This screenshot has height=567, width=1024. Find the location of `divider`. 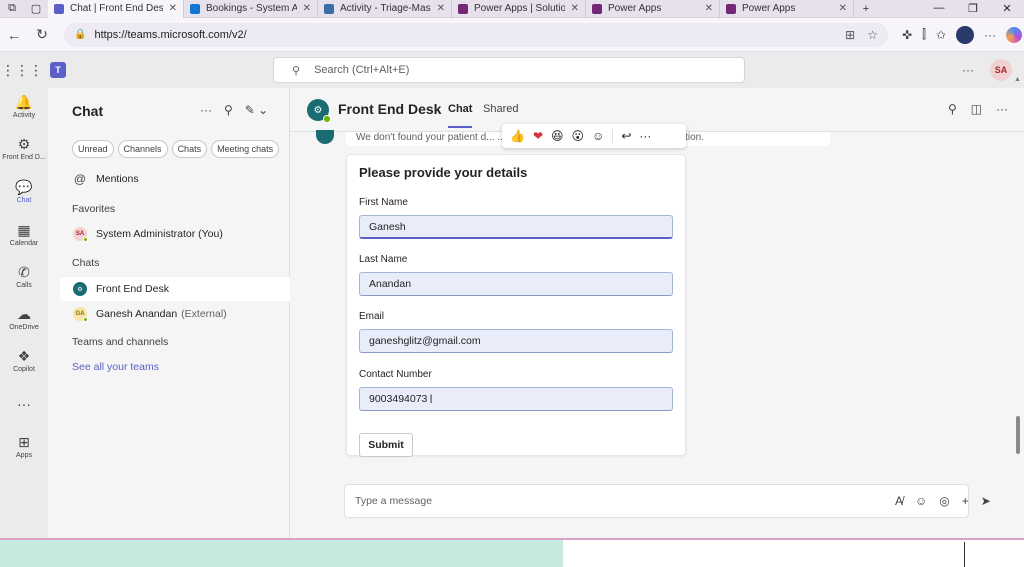

divider is located at coordinates (964, 554).